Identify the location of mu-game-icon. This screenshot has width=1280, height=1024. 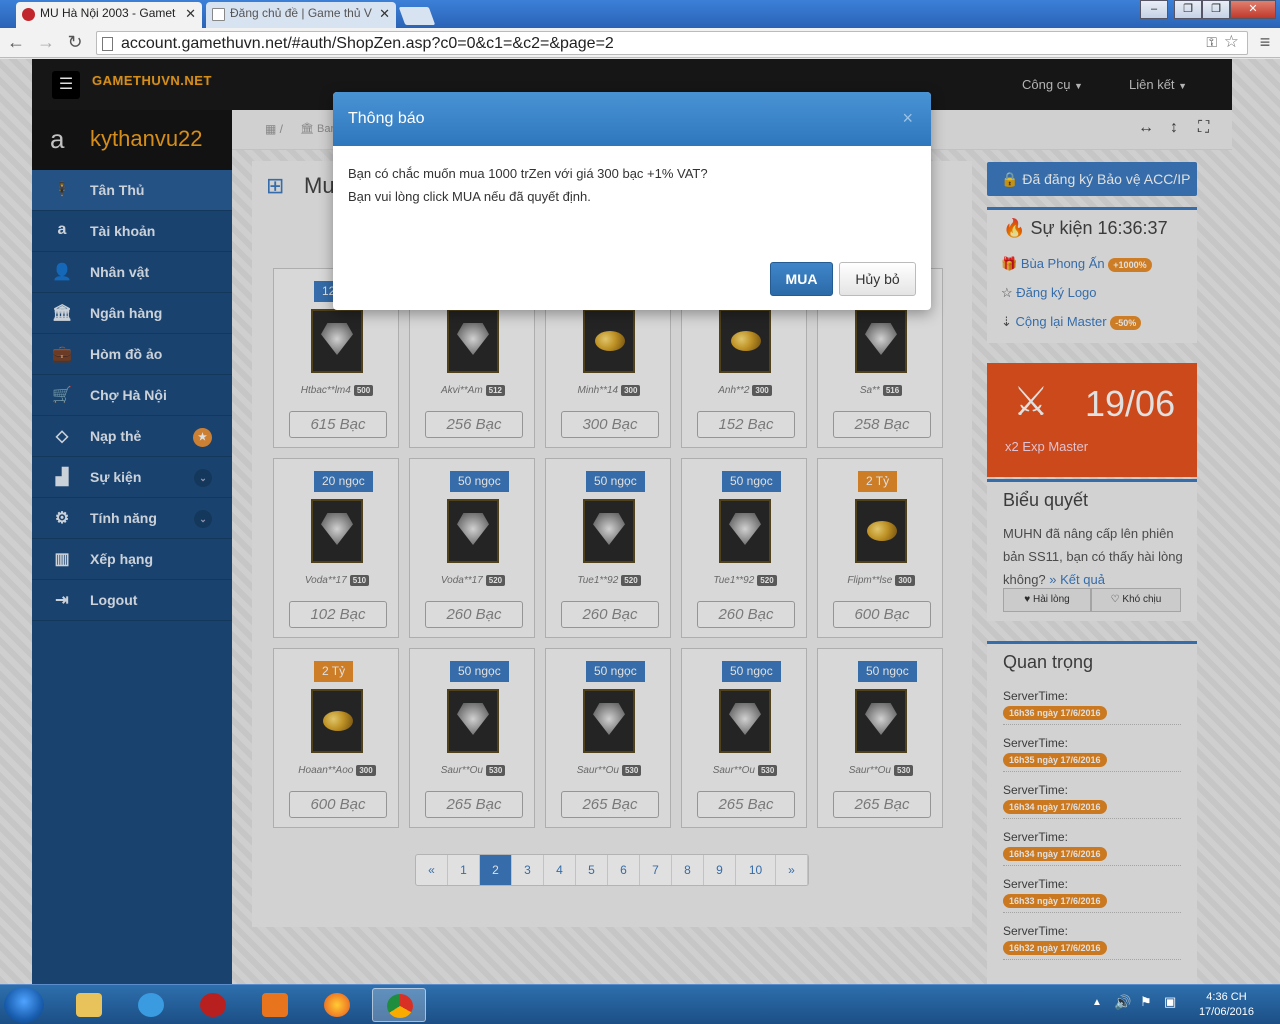
(213, 1005).